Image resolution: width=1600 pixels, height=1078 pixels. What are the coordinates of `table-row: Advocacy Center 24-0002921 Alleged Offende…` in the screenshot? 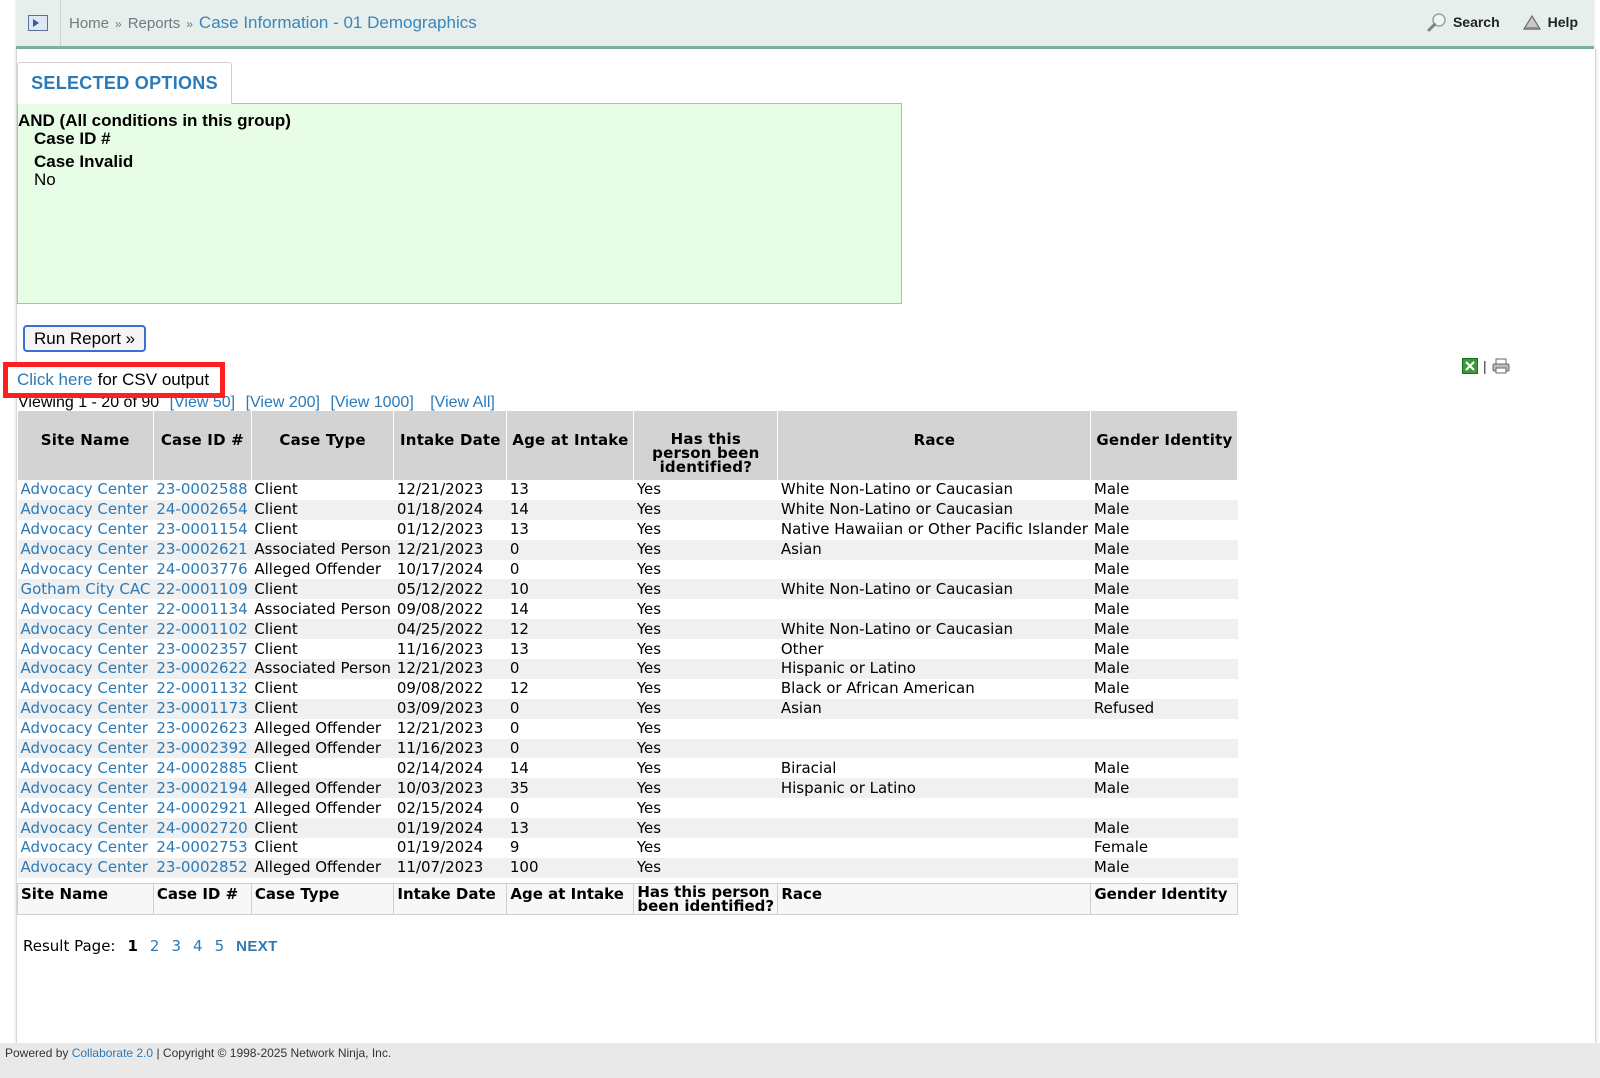 It's located at (628, 808).